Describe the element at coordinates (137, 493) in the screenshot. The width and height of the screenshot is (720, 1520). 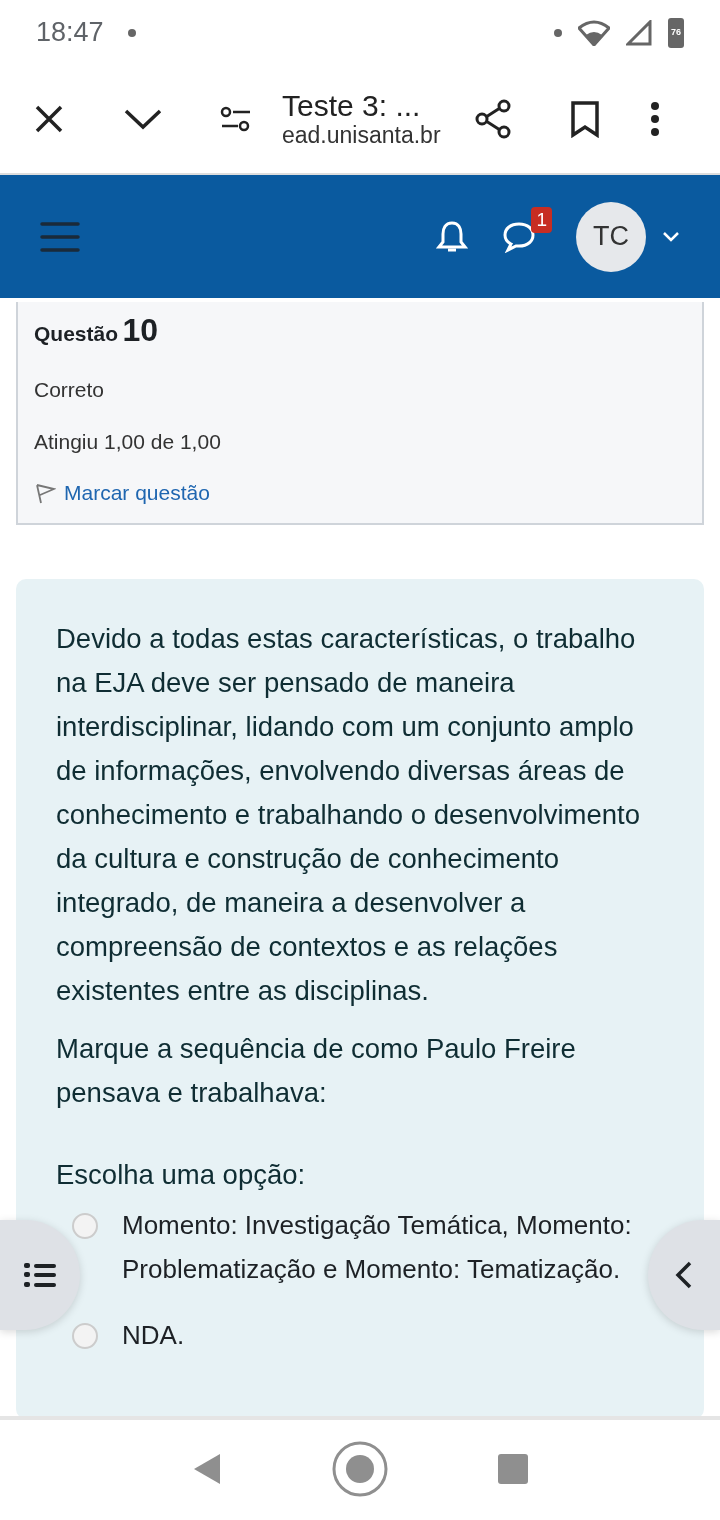
I see `flag-question-link: Marcar questão` at that location.